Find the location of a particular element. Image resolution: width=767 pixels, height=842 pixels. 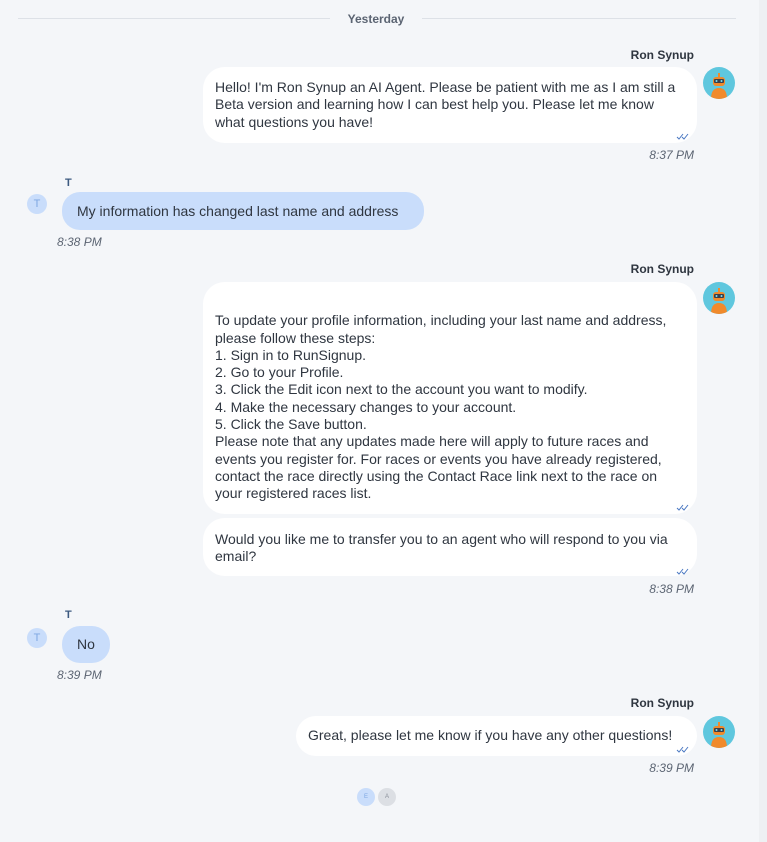

seen-avatar: E is located at coordinates (366, 797).